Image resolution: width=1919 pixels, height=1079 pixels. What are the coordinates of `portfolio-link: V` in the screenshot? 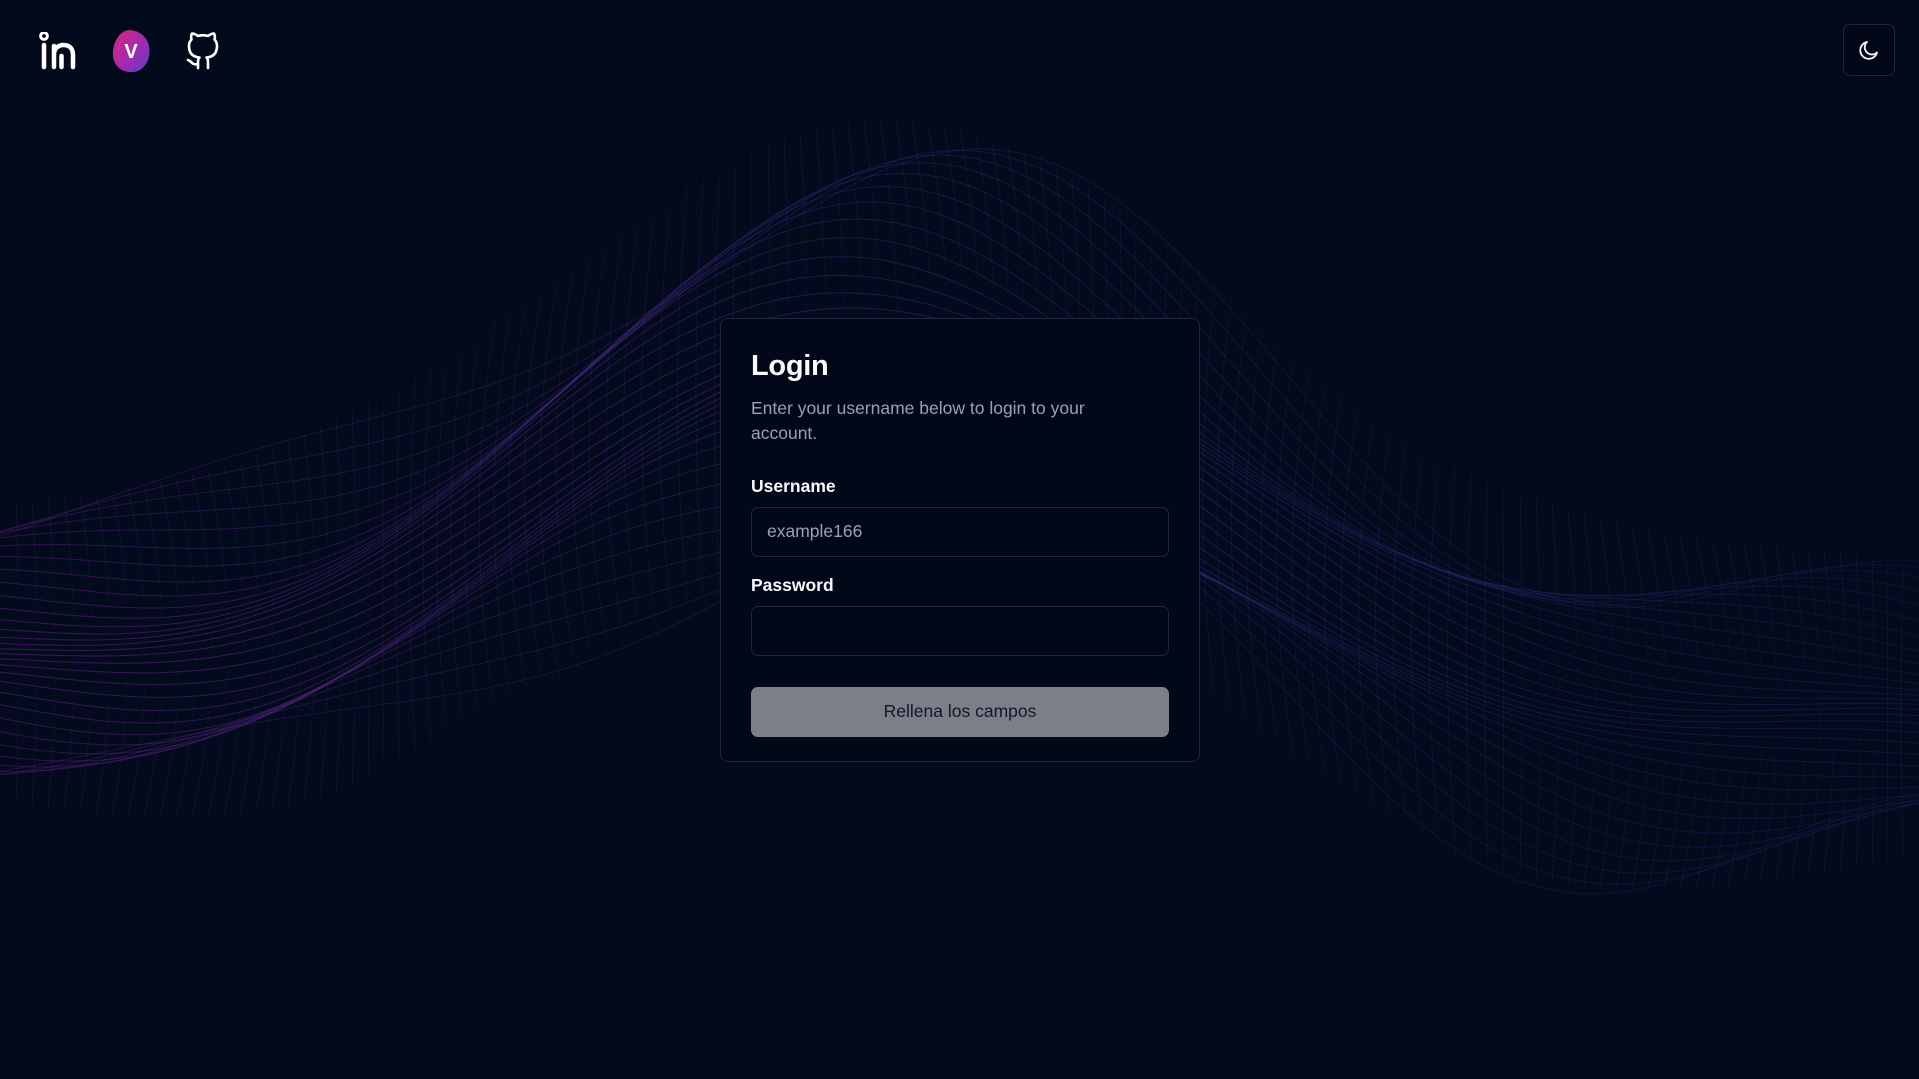 It's located at (131, 51).